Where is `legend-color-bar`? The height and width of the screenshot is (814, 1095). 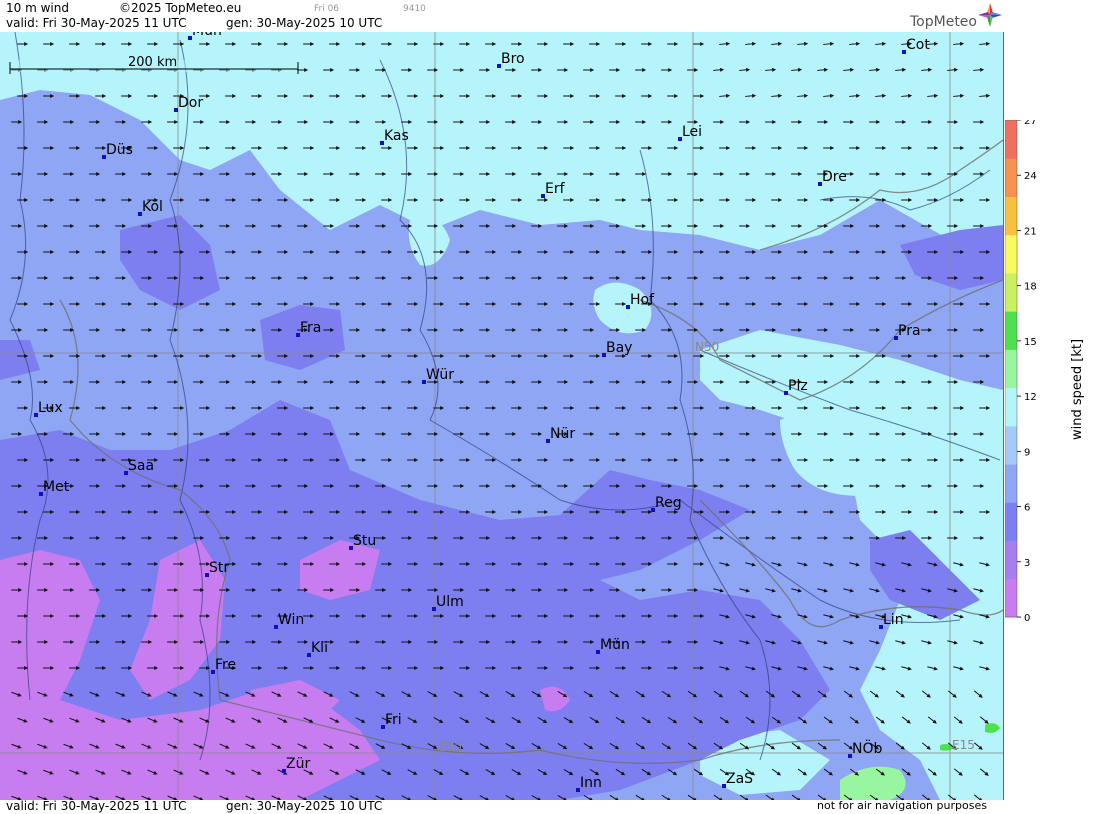
legend-color-bar is located at coordinates (1011, 368).